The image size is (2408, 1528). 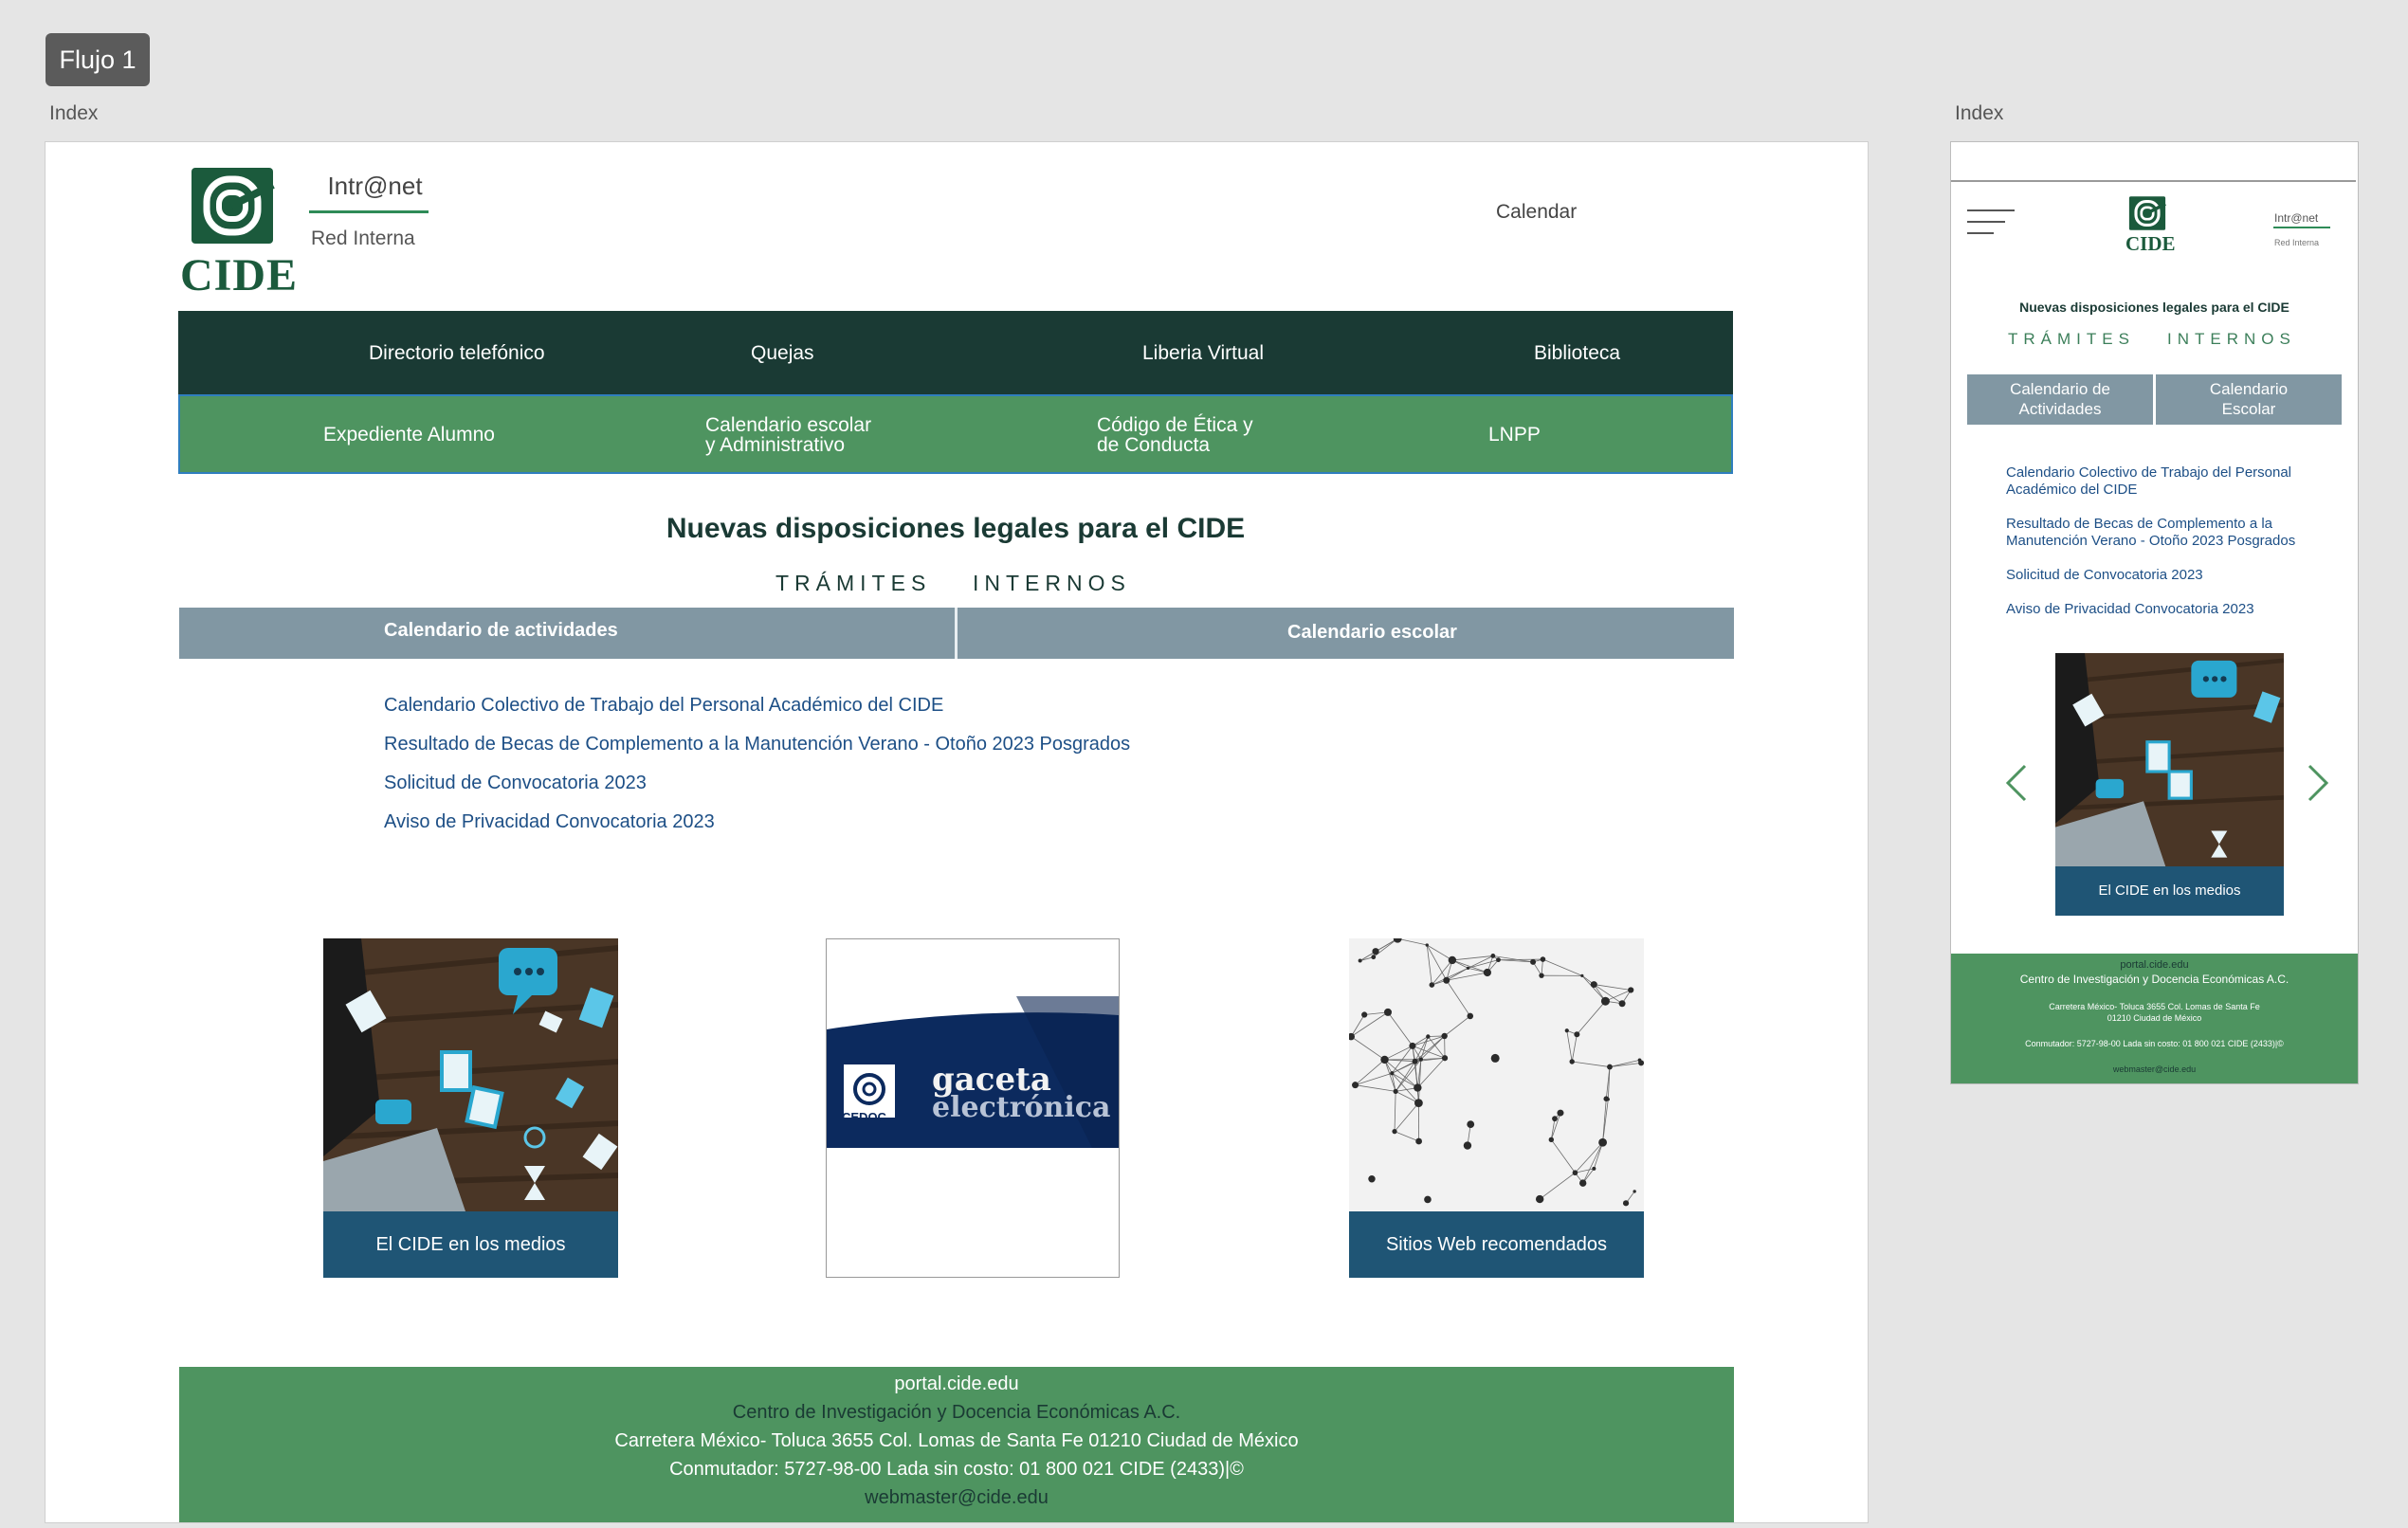 I want to click on mobile-intranet-link: Intr@net, so click(x=2296, y=218).